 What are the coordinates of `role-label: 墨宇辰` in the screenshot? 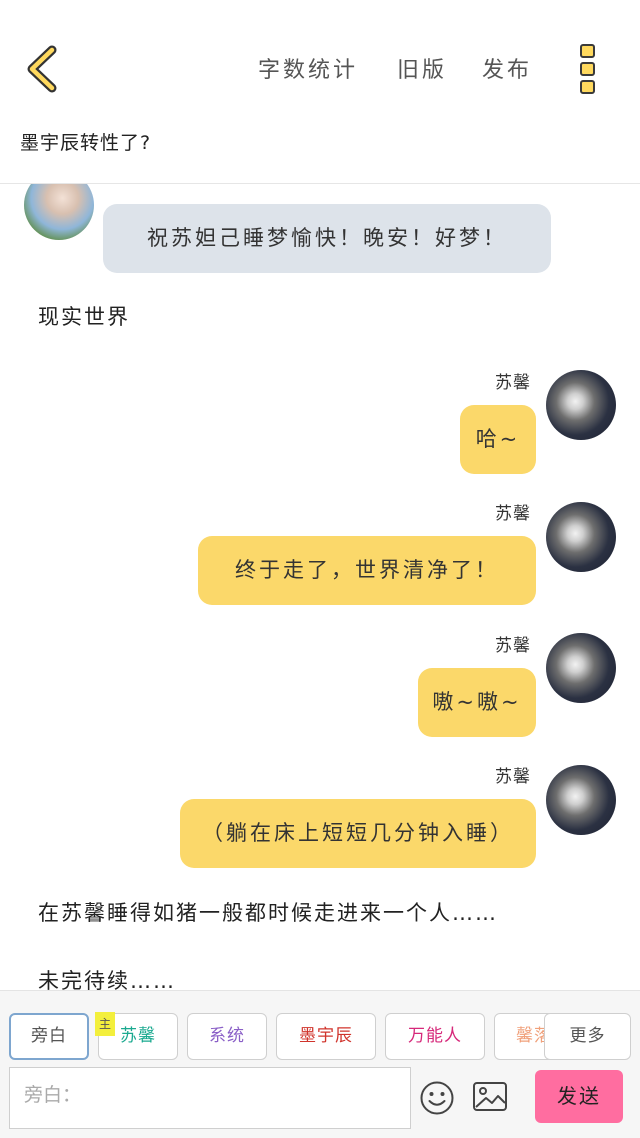 It's located at (326, 1036).